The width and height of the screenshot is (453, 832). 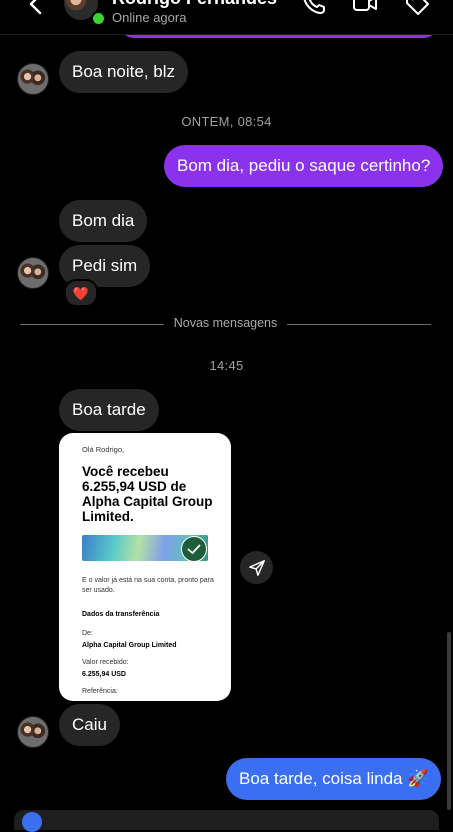 What do you see at coordinates (303, 166) in the screenshot?
I see `outgoing-message: Bom dia, pediu o saque certinho?` at bounding box center [303, 166].